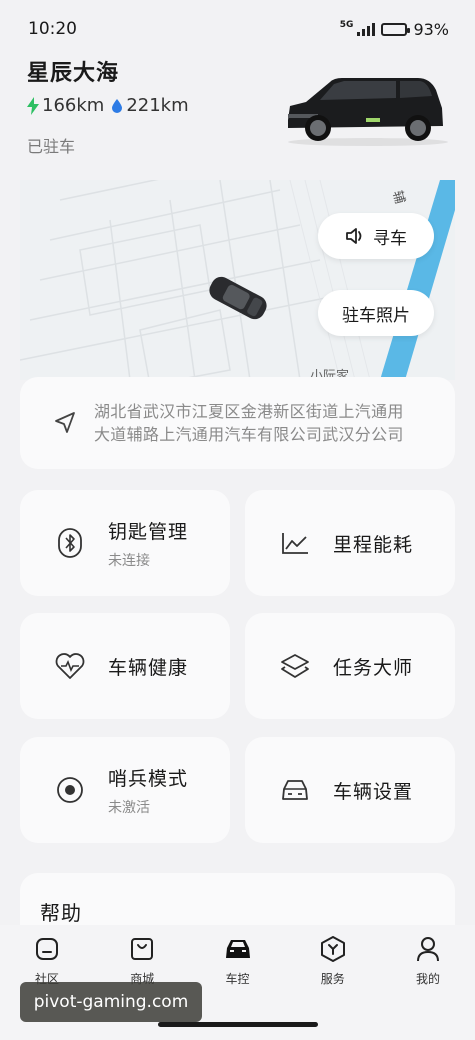 The image size is (475, 1040). What do you see at coordinates (354, 236) in the screenshot?
I see `speaker-icon` at bounding box center [354, 236].